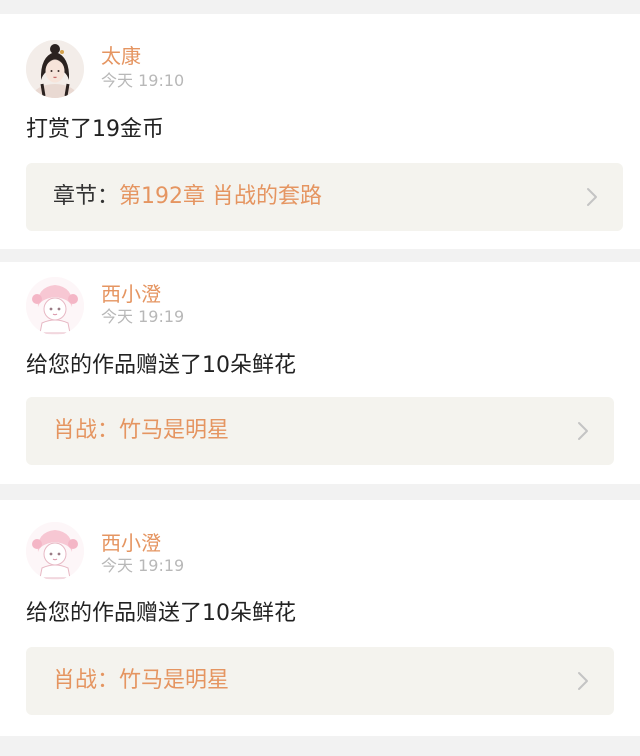  Describe the element at coordinates (121, 56) in the screenshot. I see `username: 太康` at that location.